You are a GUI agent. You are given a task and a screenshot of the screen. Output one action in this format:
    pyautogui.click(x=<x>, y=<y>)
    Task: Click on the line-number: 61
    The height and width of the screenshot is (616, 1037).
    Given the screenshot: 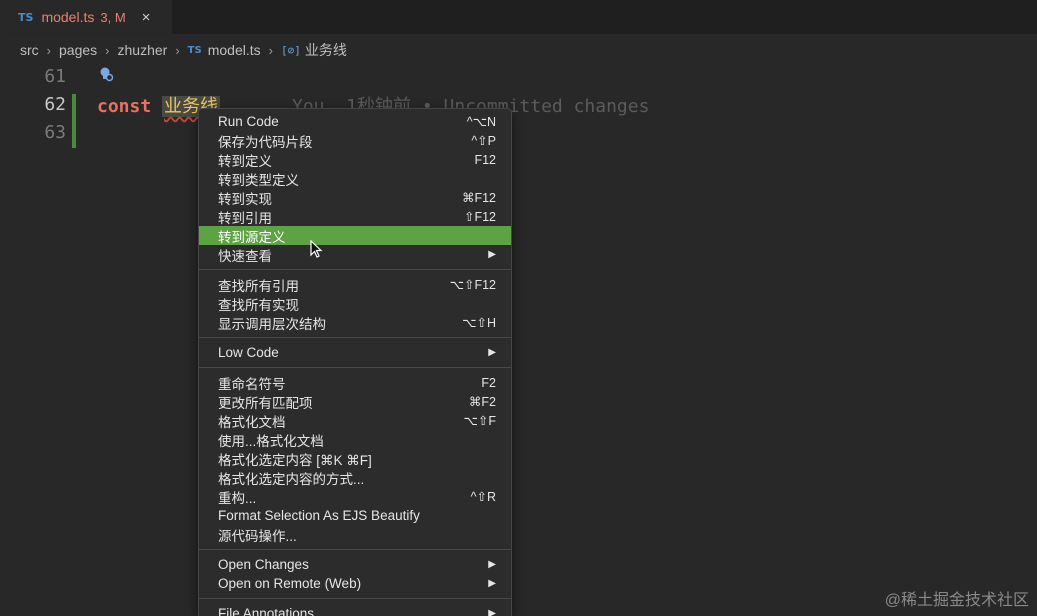 What is the action you would take?
    pyautogui.click(x=55, y=76)
    